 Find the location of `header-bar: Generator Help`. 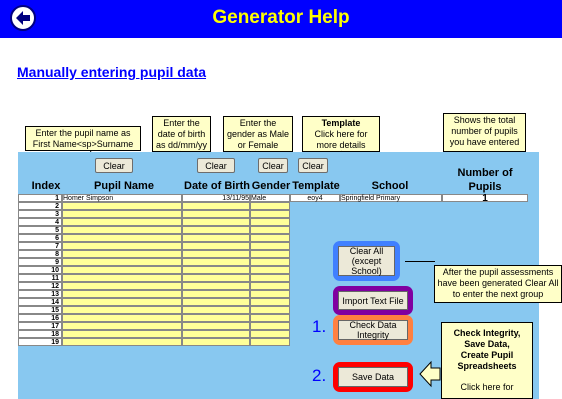

header-bar: Generator Help is located at coordinates (281, 19).